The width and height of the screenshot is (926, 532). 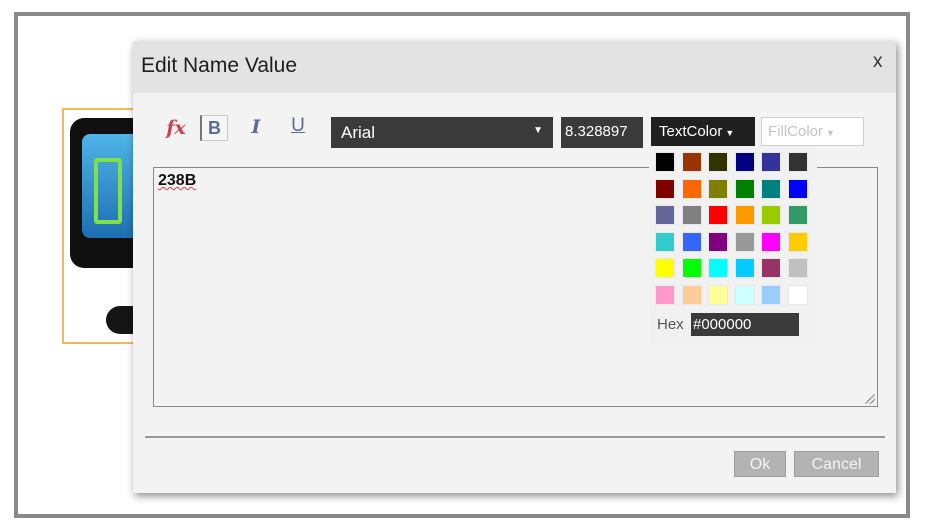 I want to click on fill-color-button: FillColor ▼, so click(x=812, y=131).